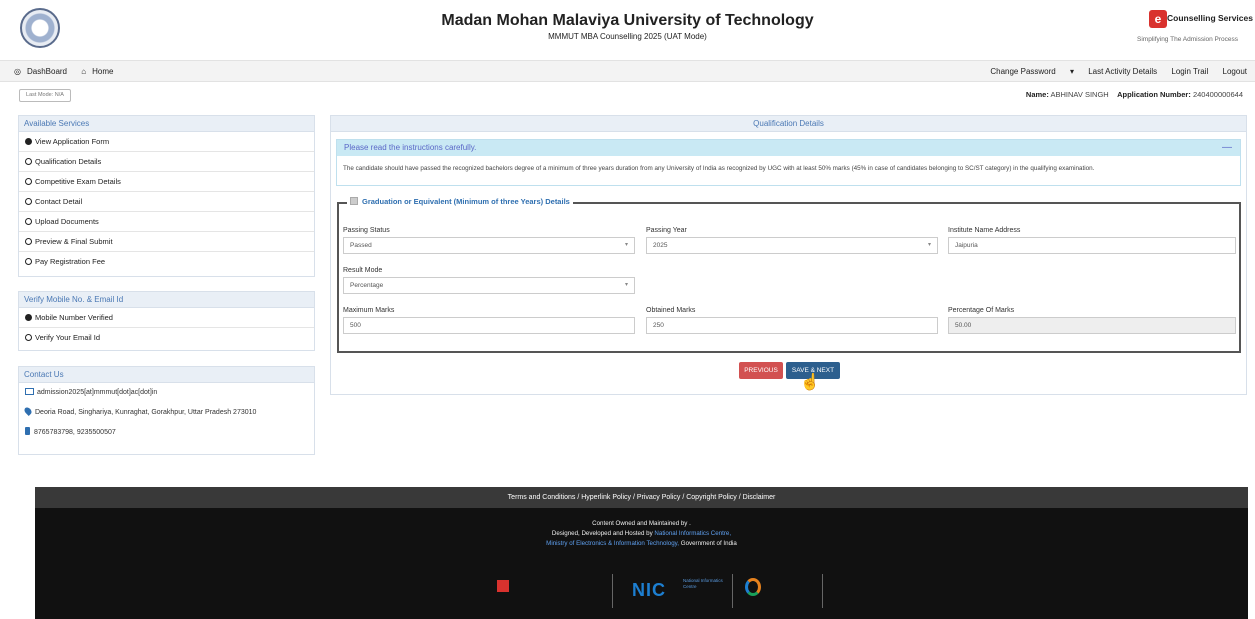 This screenshot has height=619, width=1255. What do you see at coordinates (692, 533) in the screenshot?
I see `nic-link: National Informatics Centre,` at bounding box center [692, 533].